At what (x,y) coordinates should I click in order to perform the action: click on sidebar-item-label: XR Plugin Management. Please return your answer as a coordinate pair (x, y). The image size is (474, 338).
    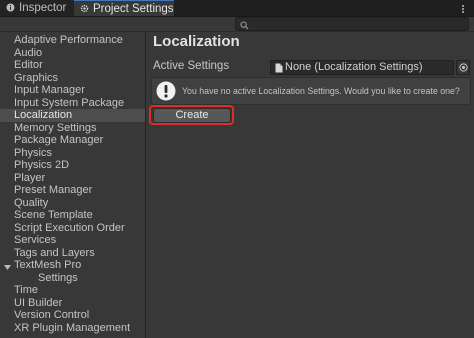
    Looking at the image, I should click on (72, 327).